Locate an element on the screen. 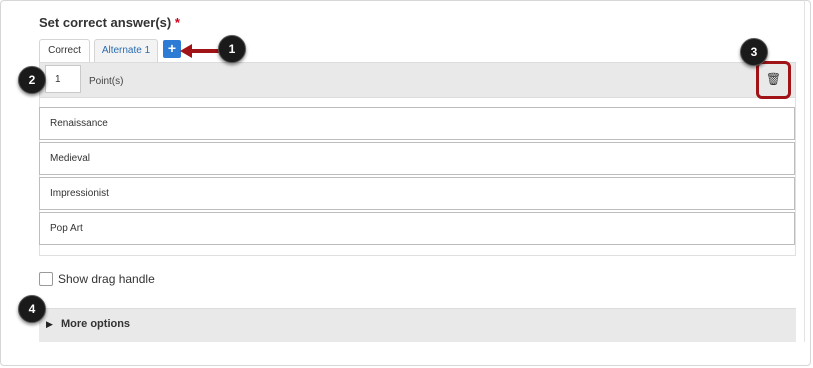 Image resolution: width=813 pixels, height=368 pixels. delete-alternate-button: 🗑 is located at coordinates (773, 80).